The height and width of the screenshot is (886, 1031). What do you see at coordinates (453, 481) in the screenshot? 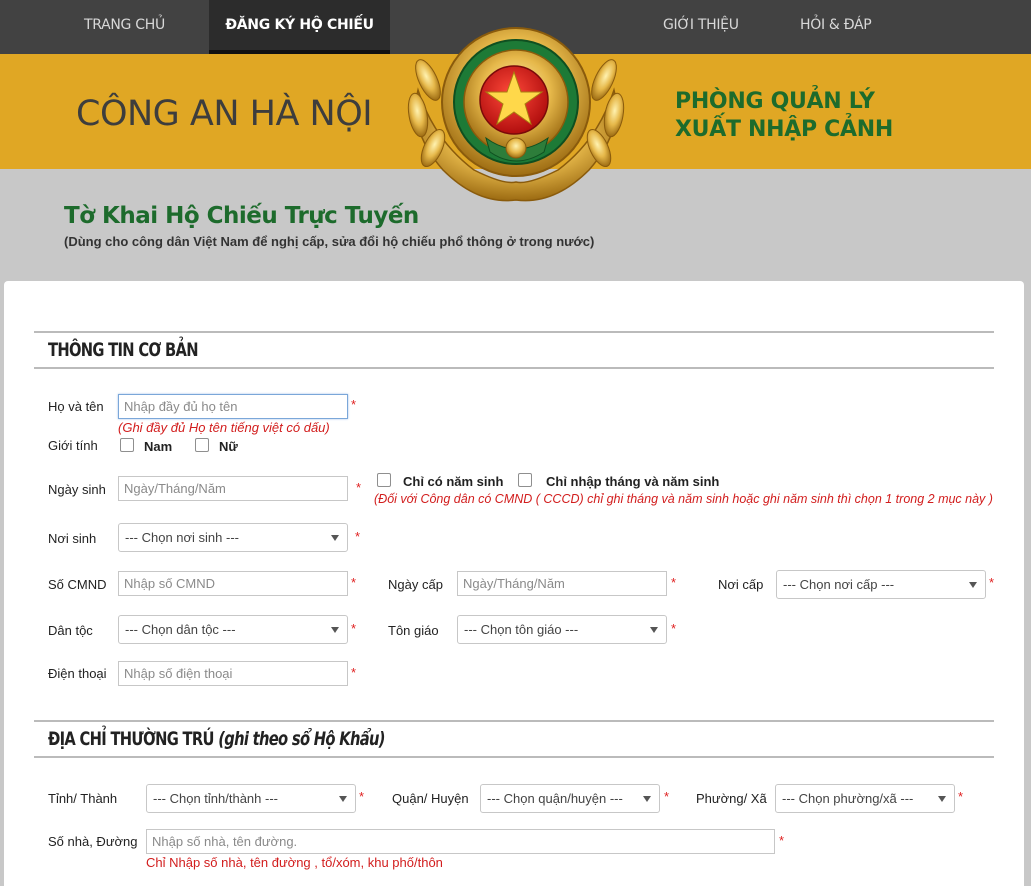
I see `year-only-label: Chỉ có năm sinh` at bounding box center [453, 481].